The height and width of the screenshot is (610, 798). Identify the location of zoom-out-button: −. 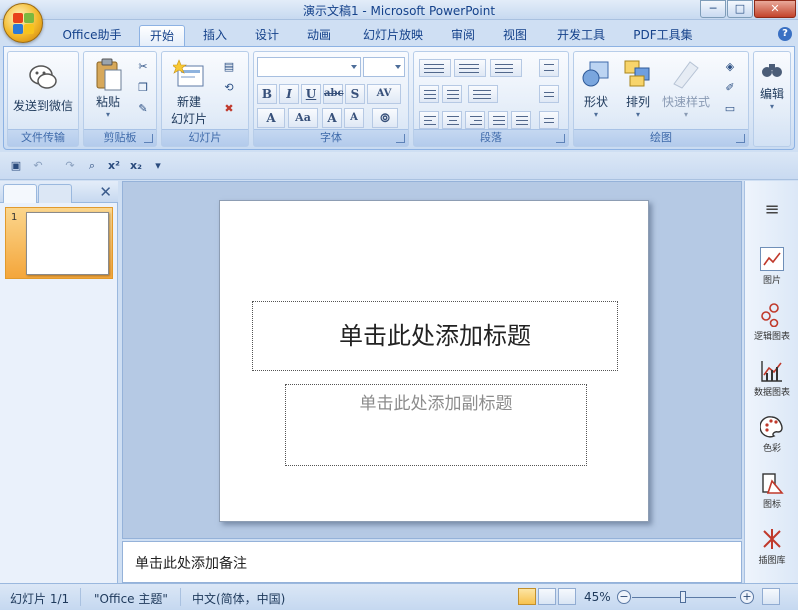
(624, 597).